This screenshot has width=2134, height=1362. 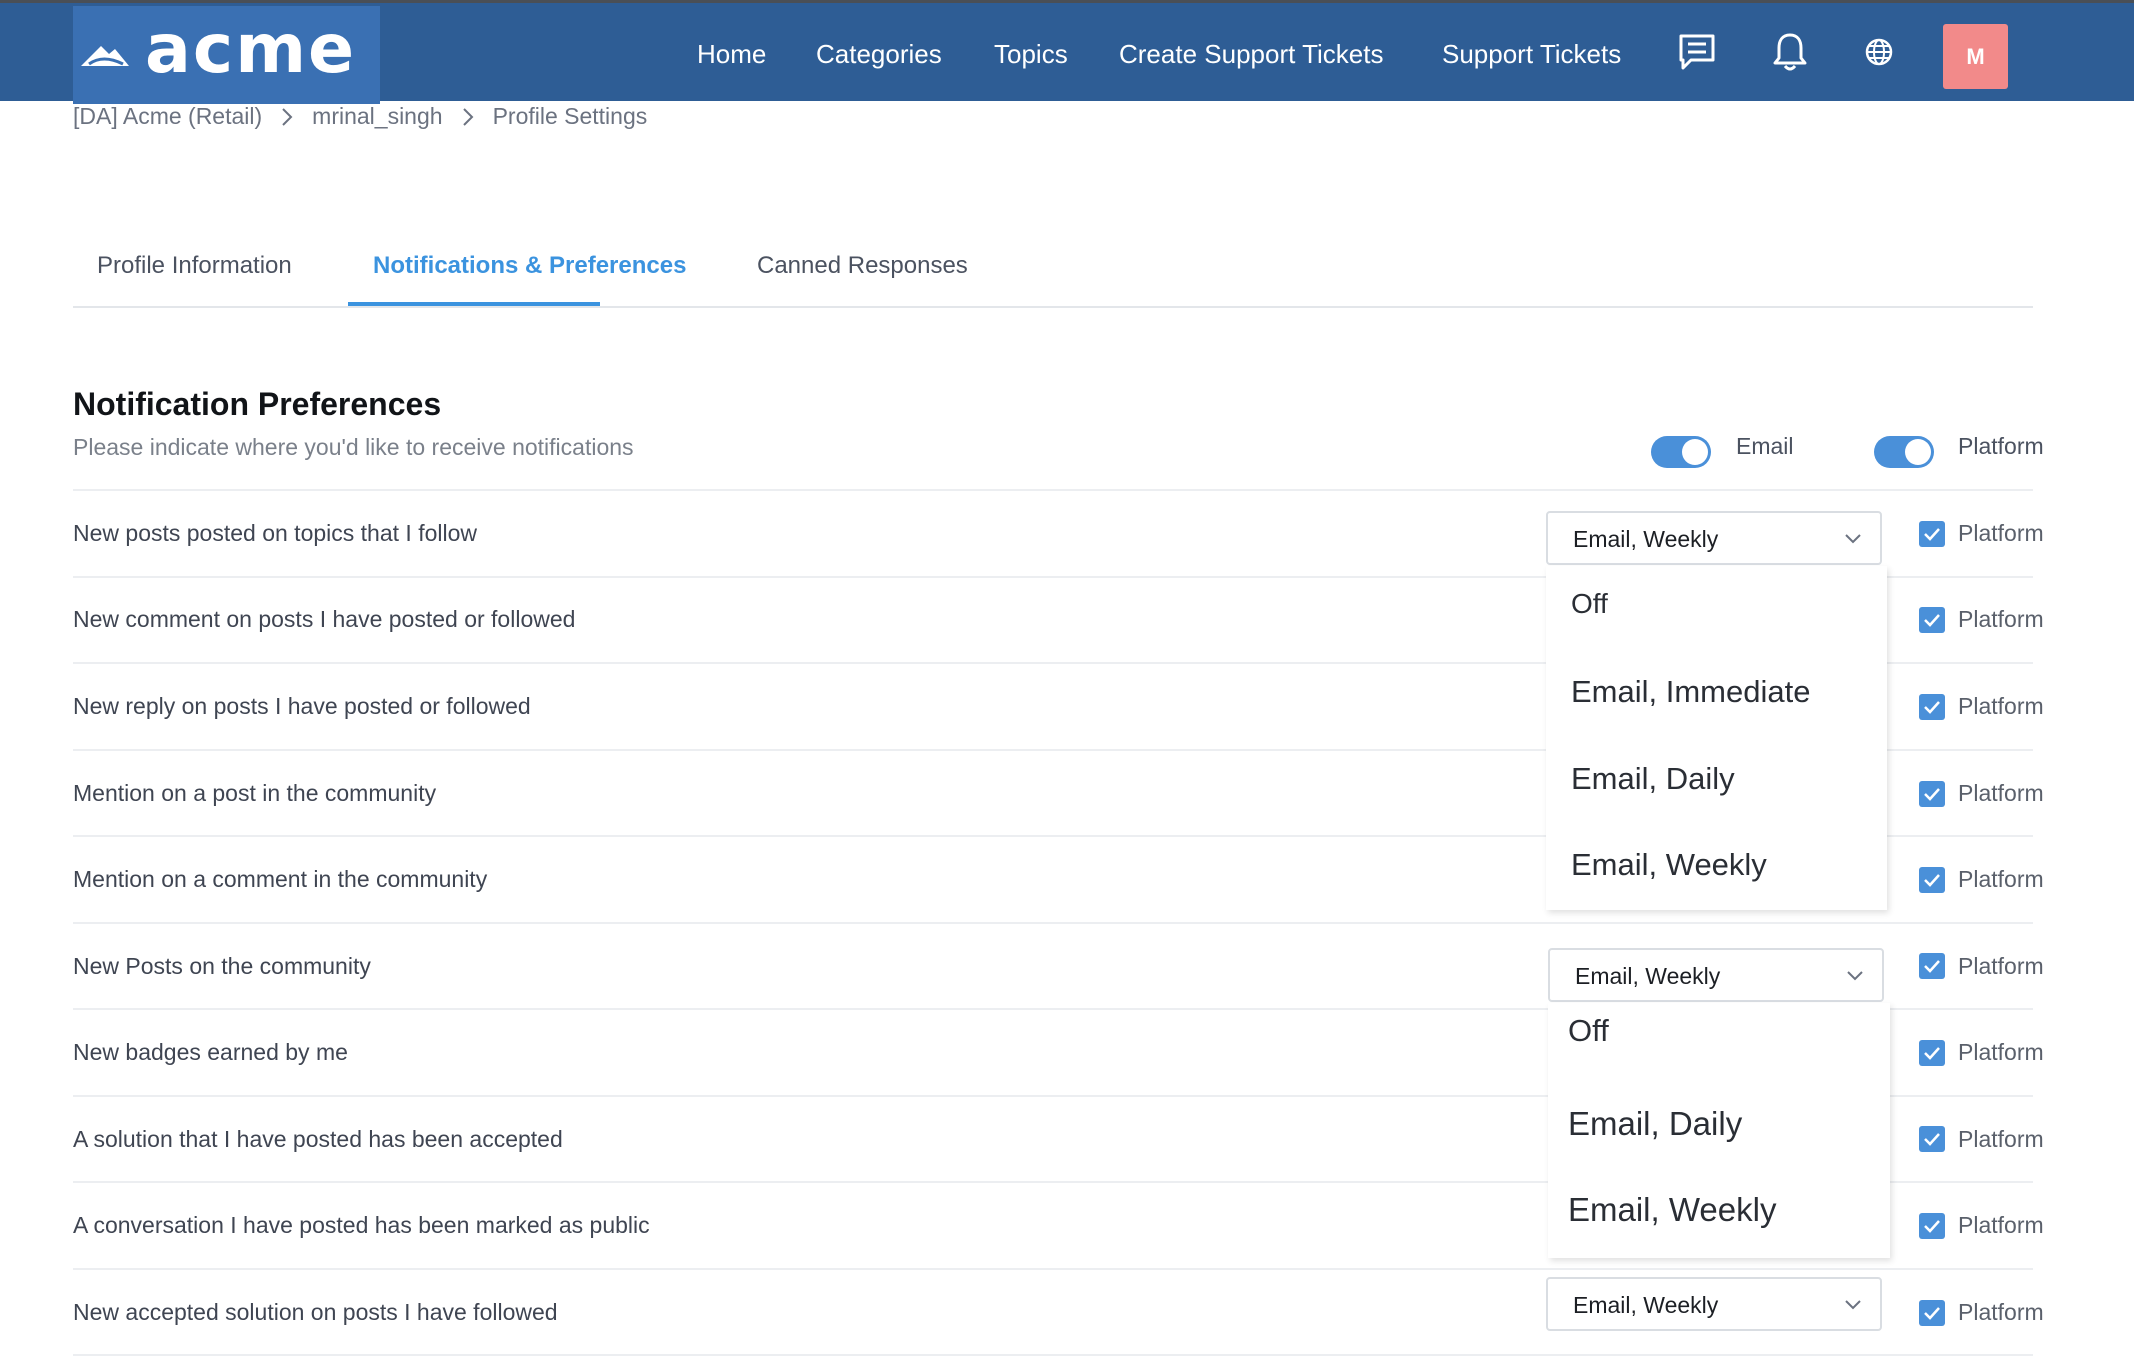 I want to click on section-title: Notification Preferences, so click(x=257, y=404).